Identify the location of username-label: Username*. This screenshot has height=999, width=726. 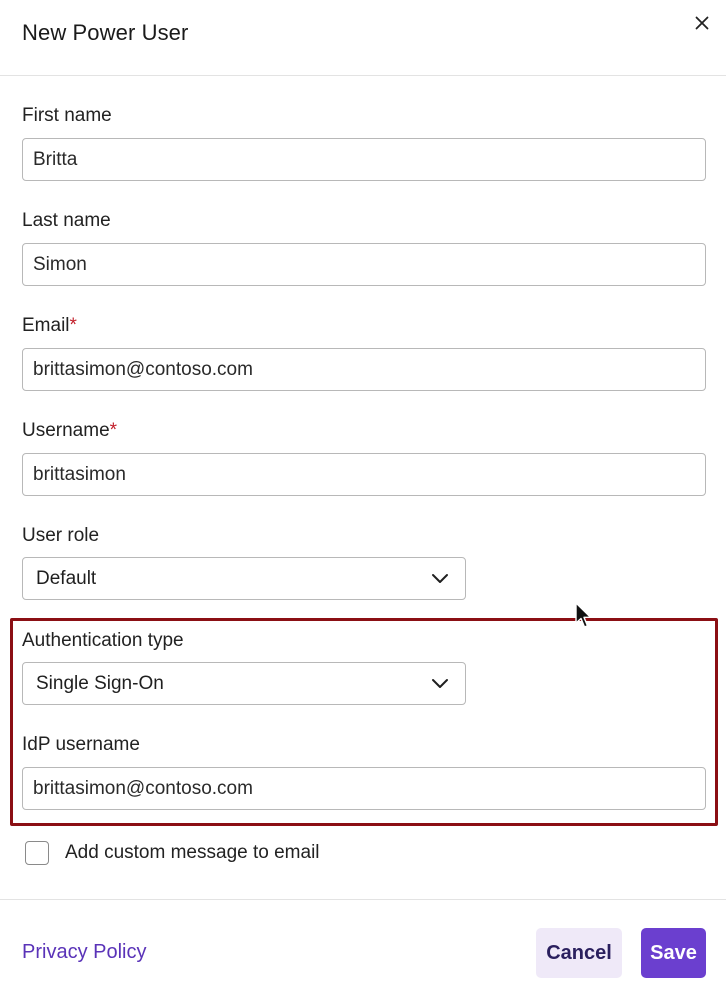
(69, 431).